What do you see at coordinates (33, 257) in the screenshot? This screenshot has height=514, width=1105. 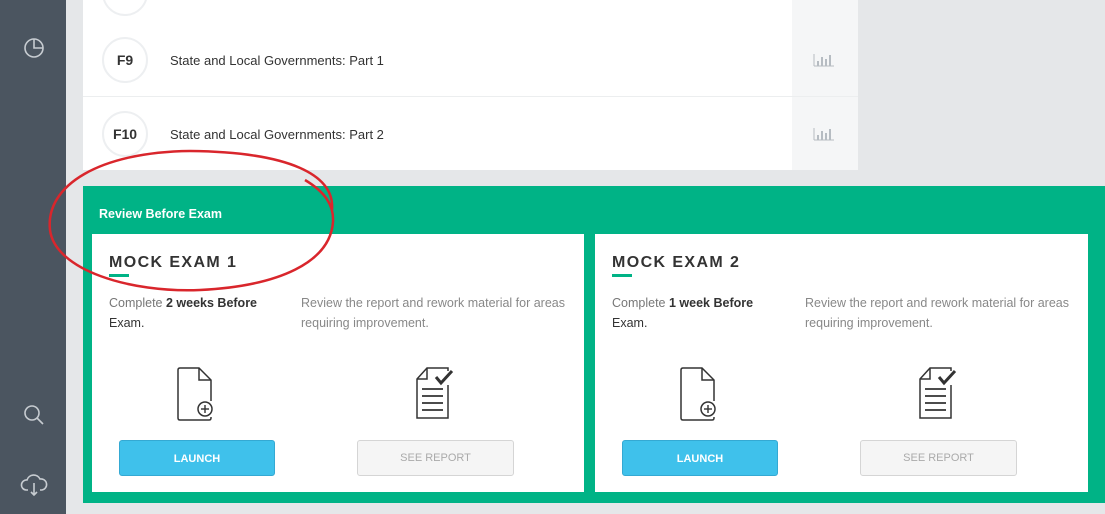 I see `sidebar` at bounding box center [33, 257].